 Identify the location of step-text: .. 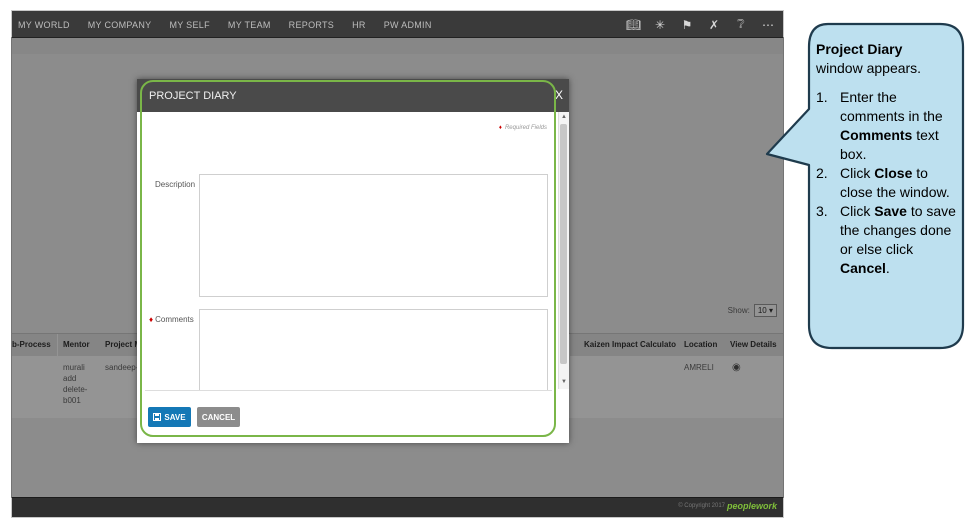
(887, 268).